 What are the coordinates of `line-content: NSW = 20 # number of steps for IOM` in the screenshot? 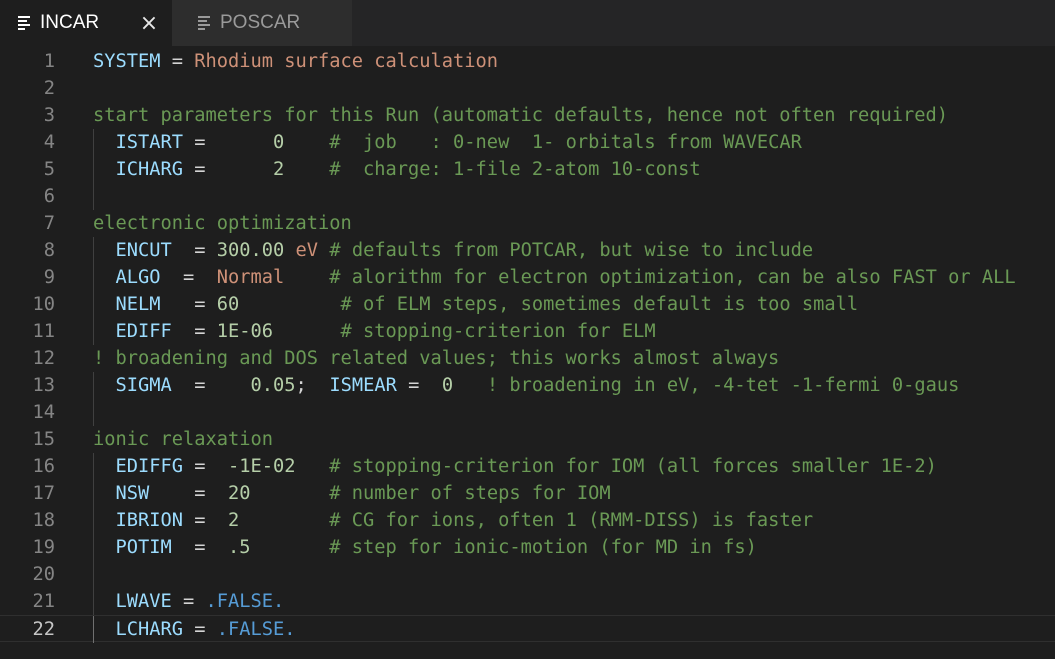 It's located at (352, 493).